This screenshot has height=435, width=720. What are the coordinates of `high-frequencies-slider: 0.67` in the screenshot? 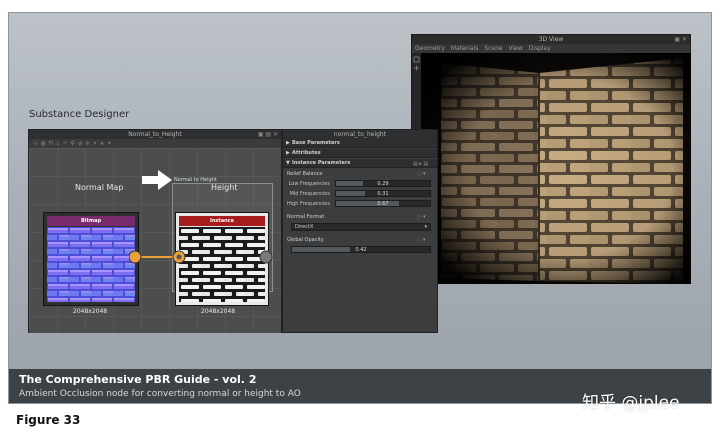 It's located at (383, 203).